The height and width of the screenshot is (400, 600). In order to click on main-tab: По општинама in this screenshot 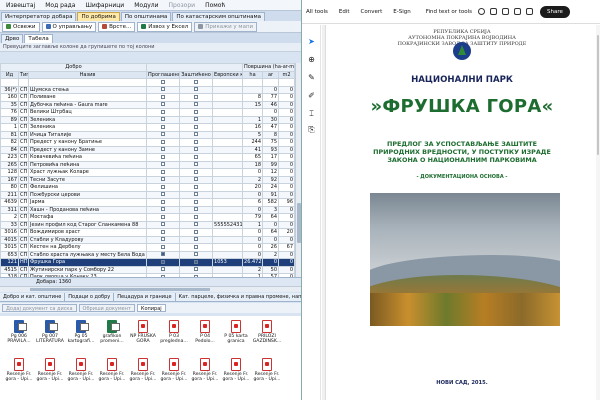, I will do `click(146, 16)`.